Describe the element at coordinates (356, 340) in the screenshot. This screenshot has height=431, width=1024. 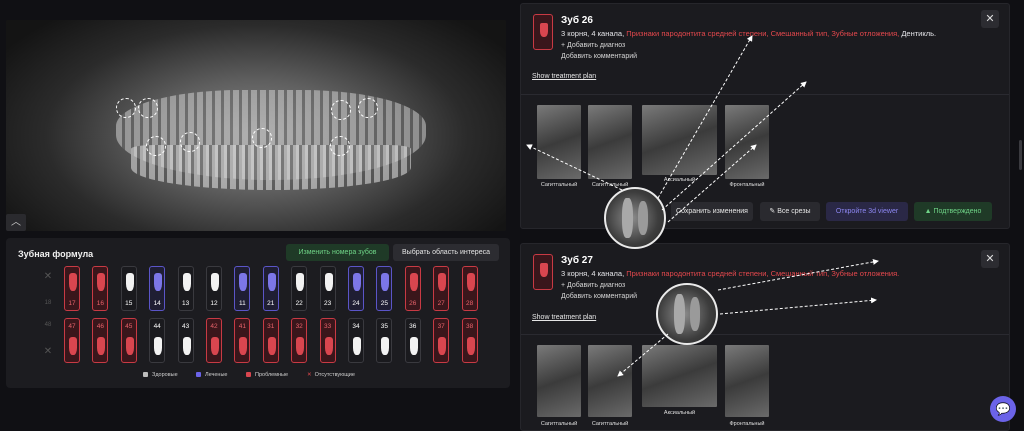
I see `tooth-34: 34` at that location.